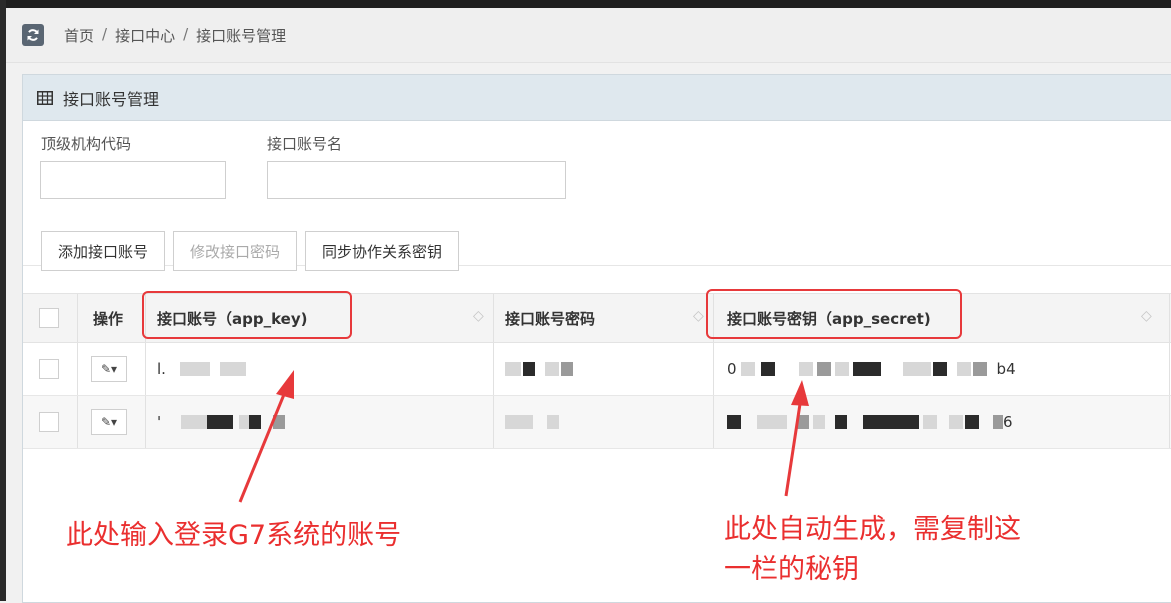 This screenshot has height=603, width=1171. Describe the element at coordinates (791, 569) in the screenshot. I see `annotation-right-note-line2: 一栏的秘钥` at that location.